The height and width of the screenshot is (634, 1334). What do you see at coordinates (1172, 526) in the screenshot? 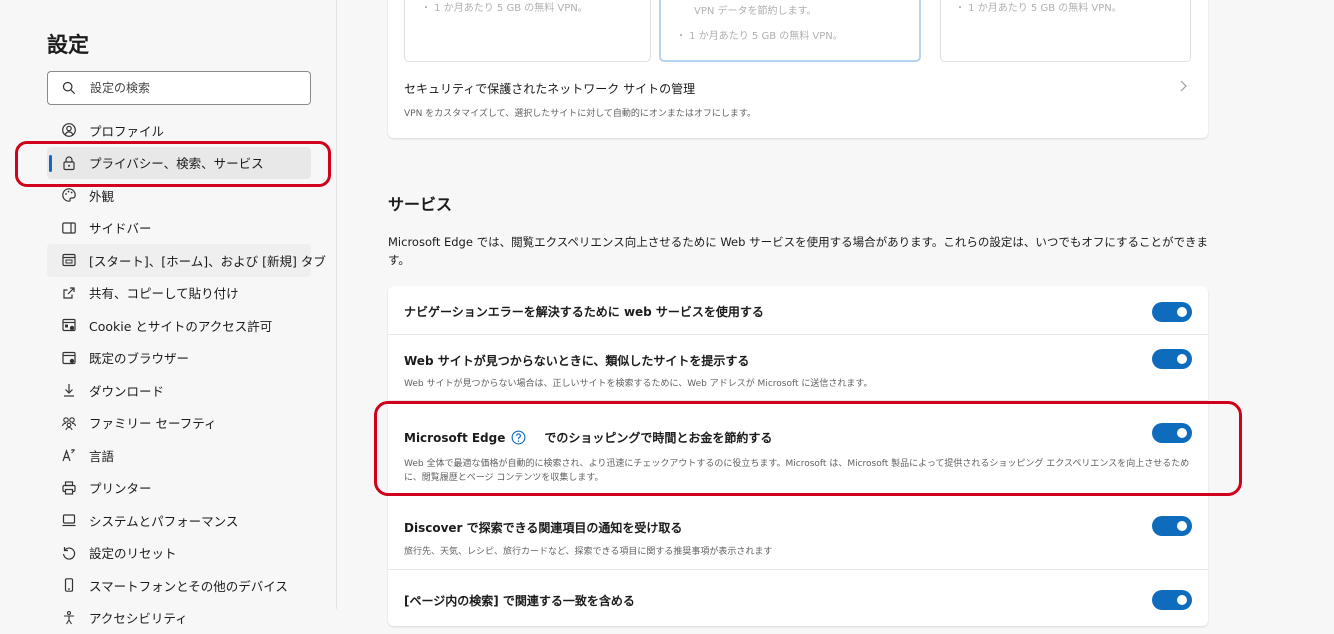
I see `toggle-discover` at bounding box center [1172, 526].